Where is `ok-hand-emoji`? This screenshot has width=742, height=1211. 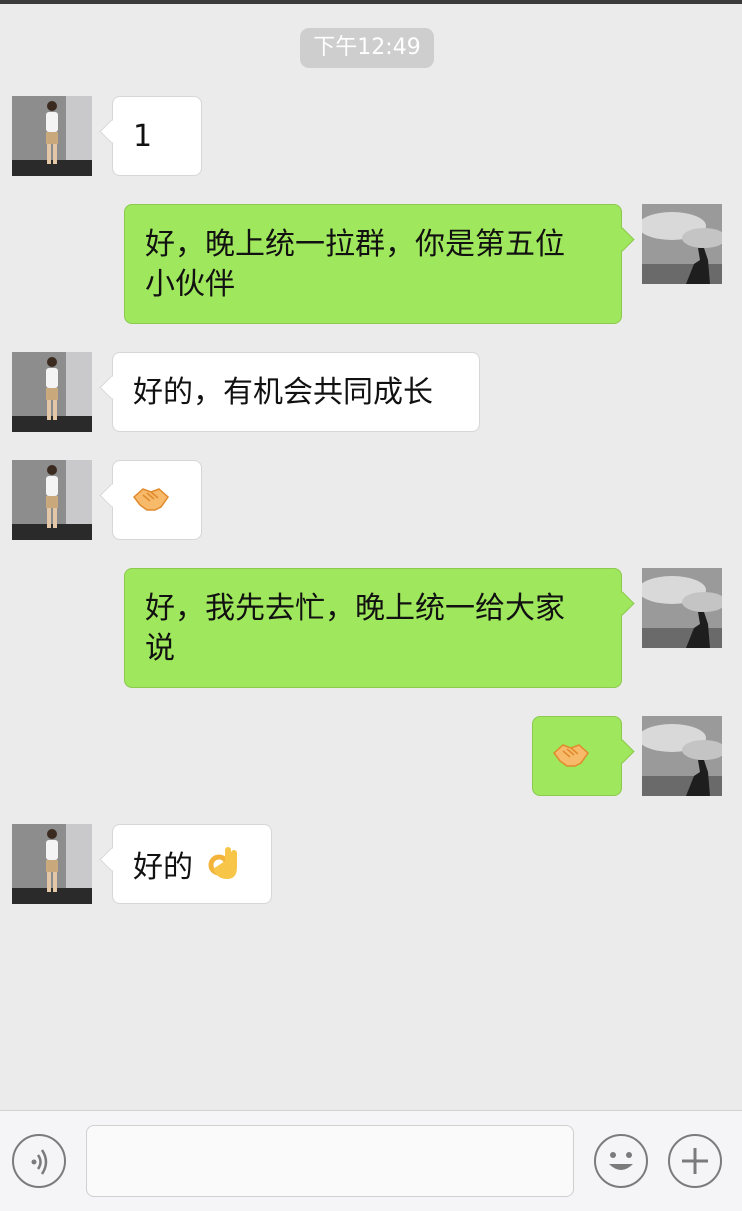
ok-hand-emoji is located at coordinates (224, 868).